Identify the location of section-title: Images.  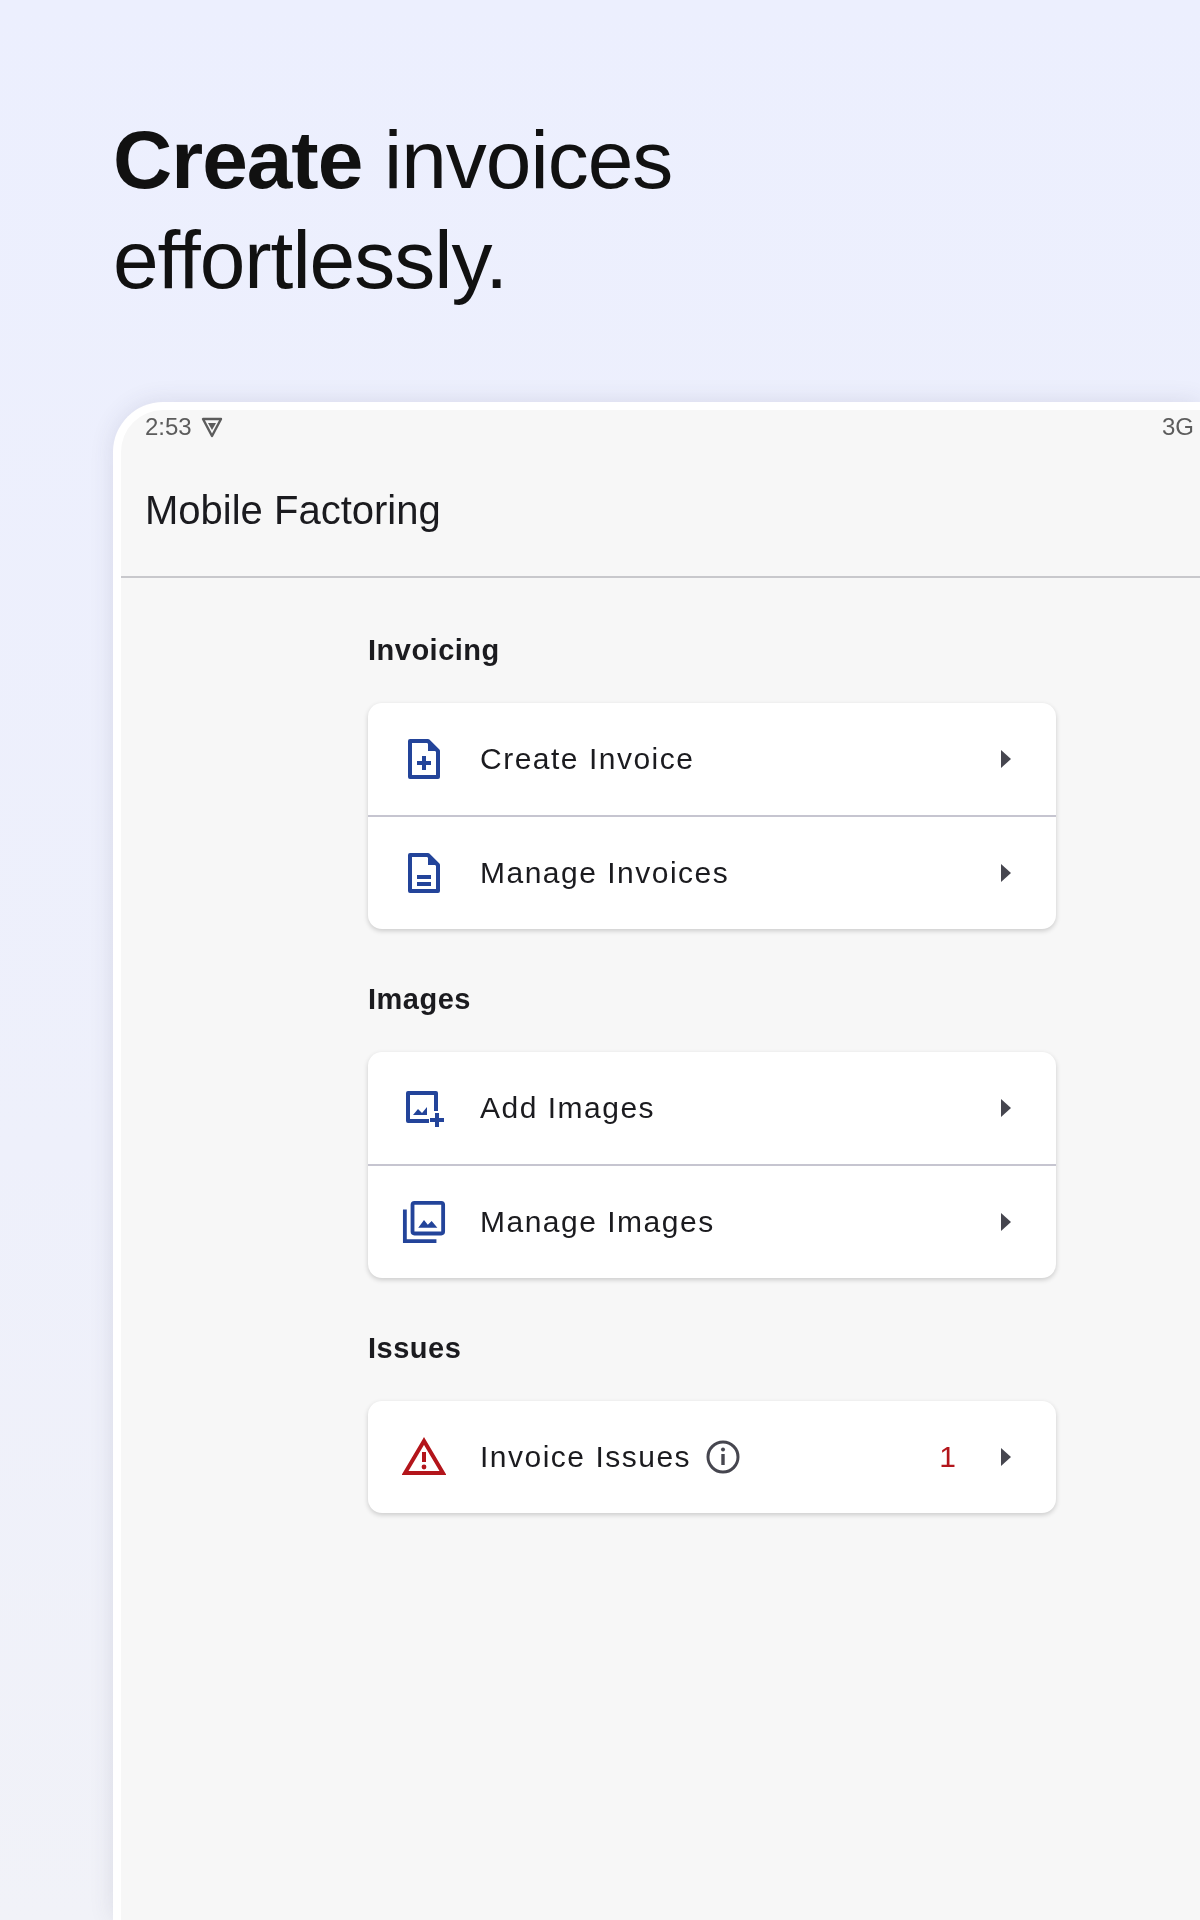
(420, 999).